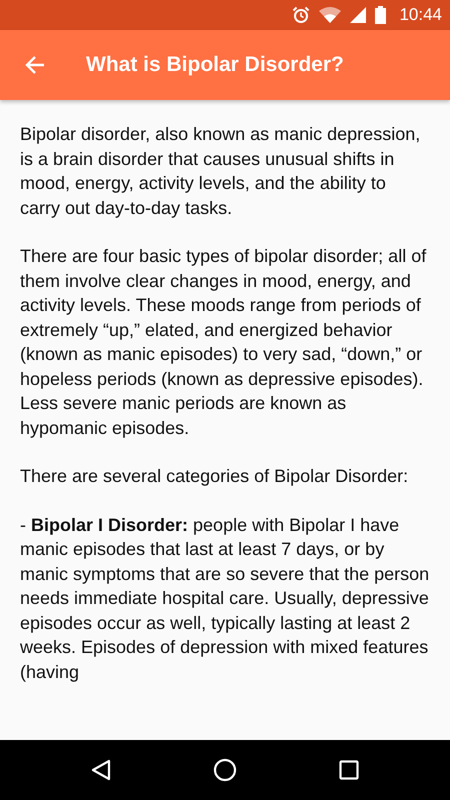  What do you see at coordinates (35, 65) in the screenshot?
I see `back-arrow-icon` at bounding box center [35, 65].